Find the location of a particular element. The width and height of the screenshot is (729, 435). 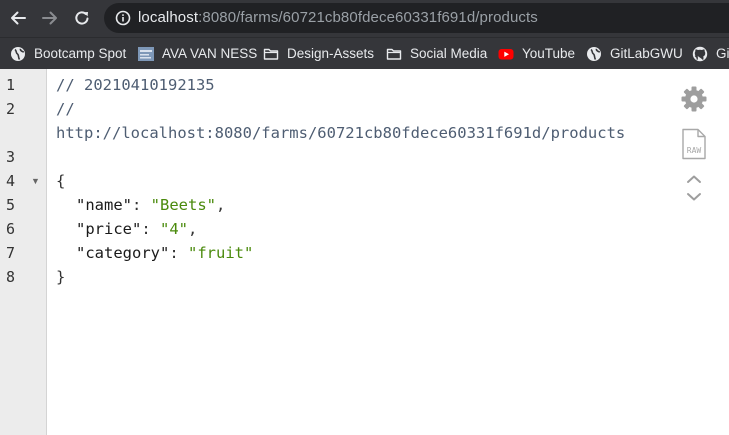

line-number: 1 is located at coordinates (11, 85).